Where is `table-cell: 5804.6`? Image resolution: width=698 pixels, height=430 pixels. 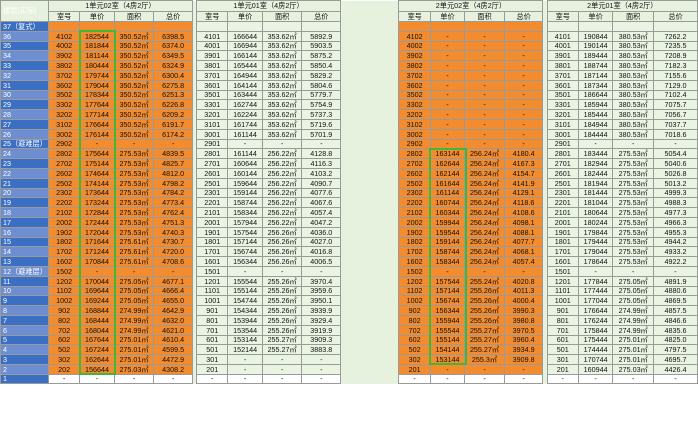 table-cell: 5804.6 is located at coordinates (321, 85).